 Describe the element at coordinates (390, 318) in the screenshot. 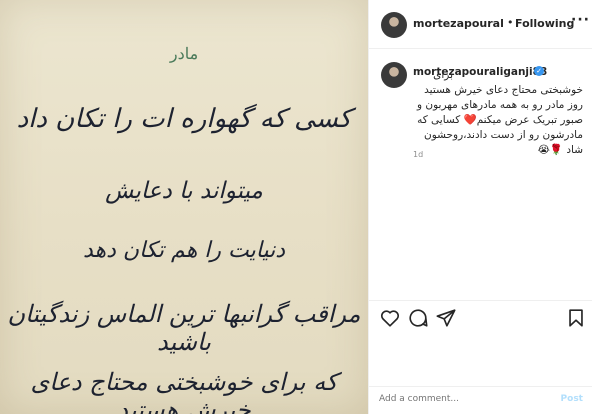

I see `heart-icon` at that location.